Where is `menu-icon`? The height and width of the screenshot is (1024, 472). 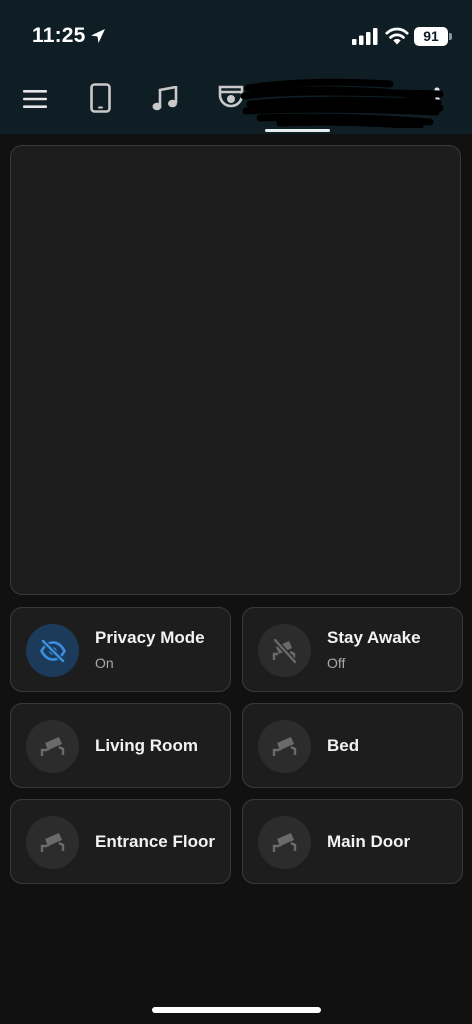 menu-icon is located at coordinates (35, 99).